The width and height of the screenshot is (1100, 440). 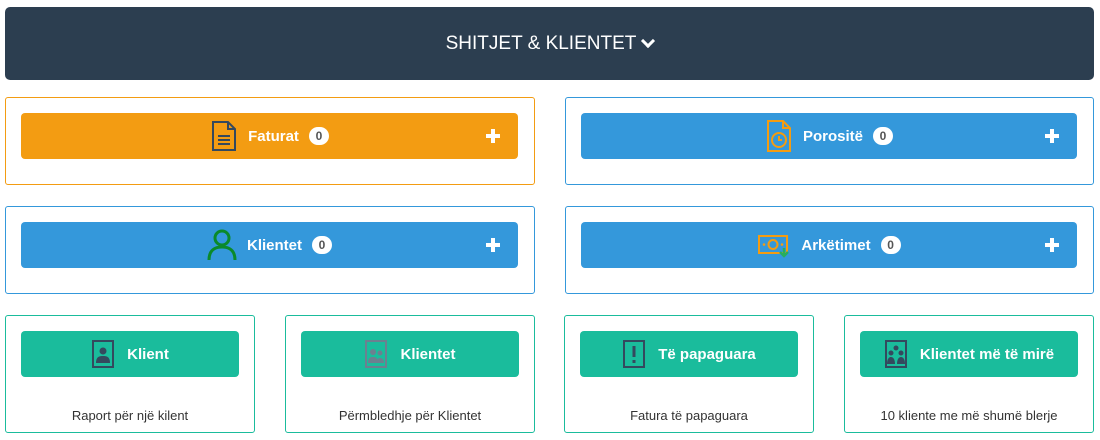 What do you see at coordinates (634, 354) in the screenshot?
I see `exclamation-icon` at bounding box center [634, 354].